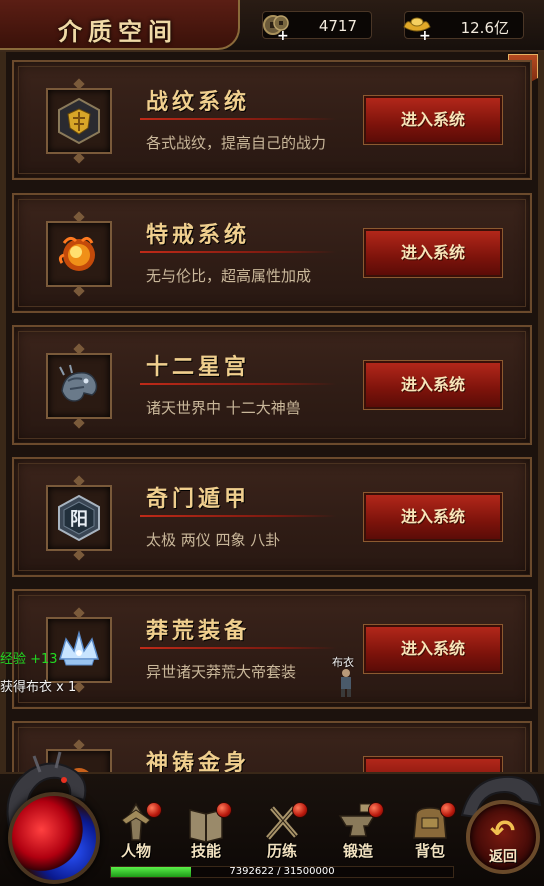  Describe the element at coordinates (317, 27) in the screenshot. I see `coin-counter: + 4717` at that location.